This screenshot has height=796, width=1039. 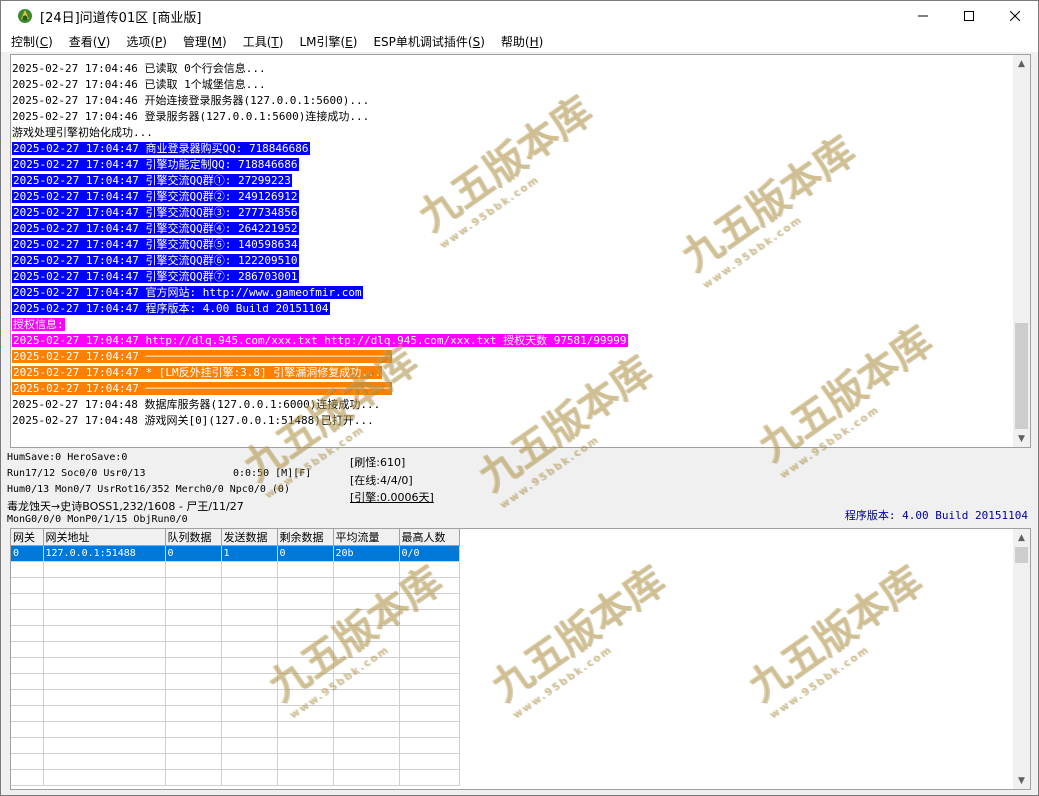 I want to click on menu-item-2: 选项(P), so click(x=146, y=41).